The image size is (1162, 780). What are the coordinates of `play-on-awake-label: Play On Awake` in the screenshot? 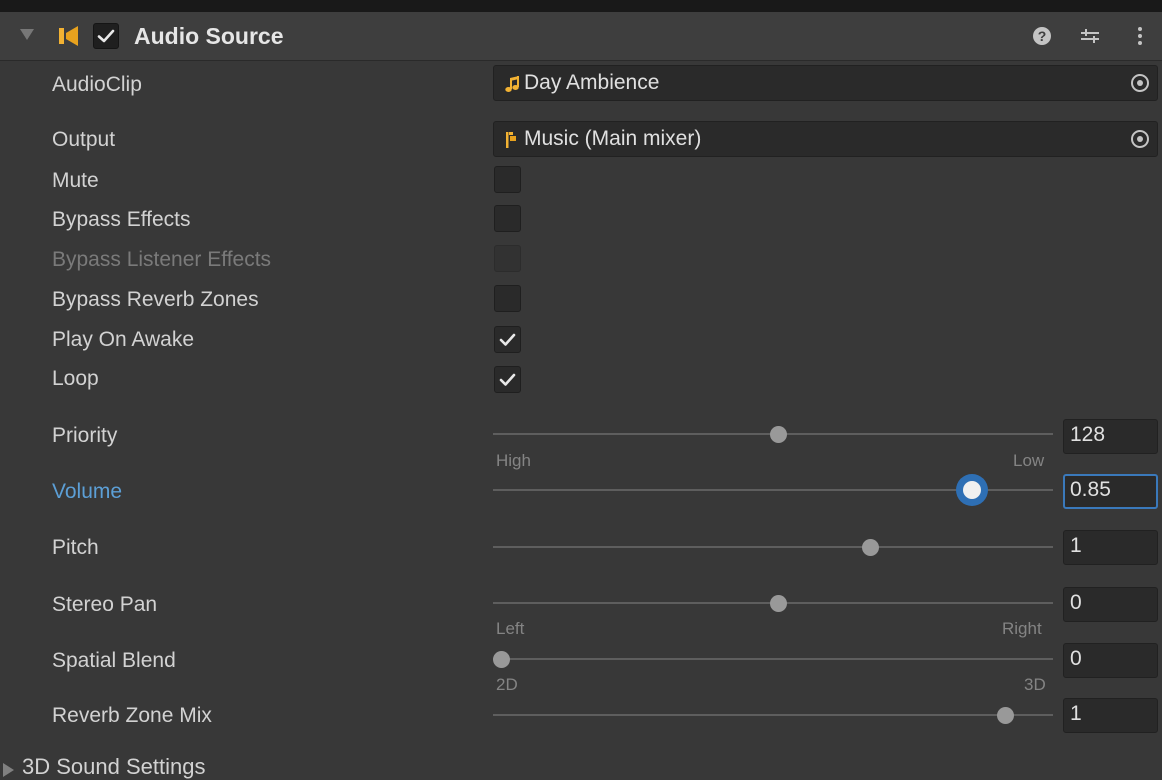 It's located at (123, 339).